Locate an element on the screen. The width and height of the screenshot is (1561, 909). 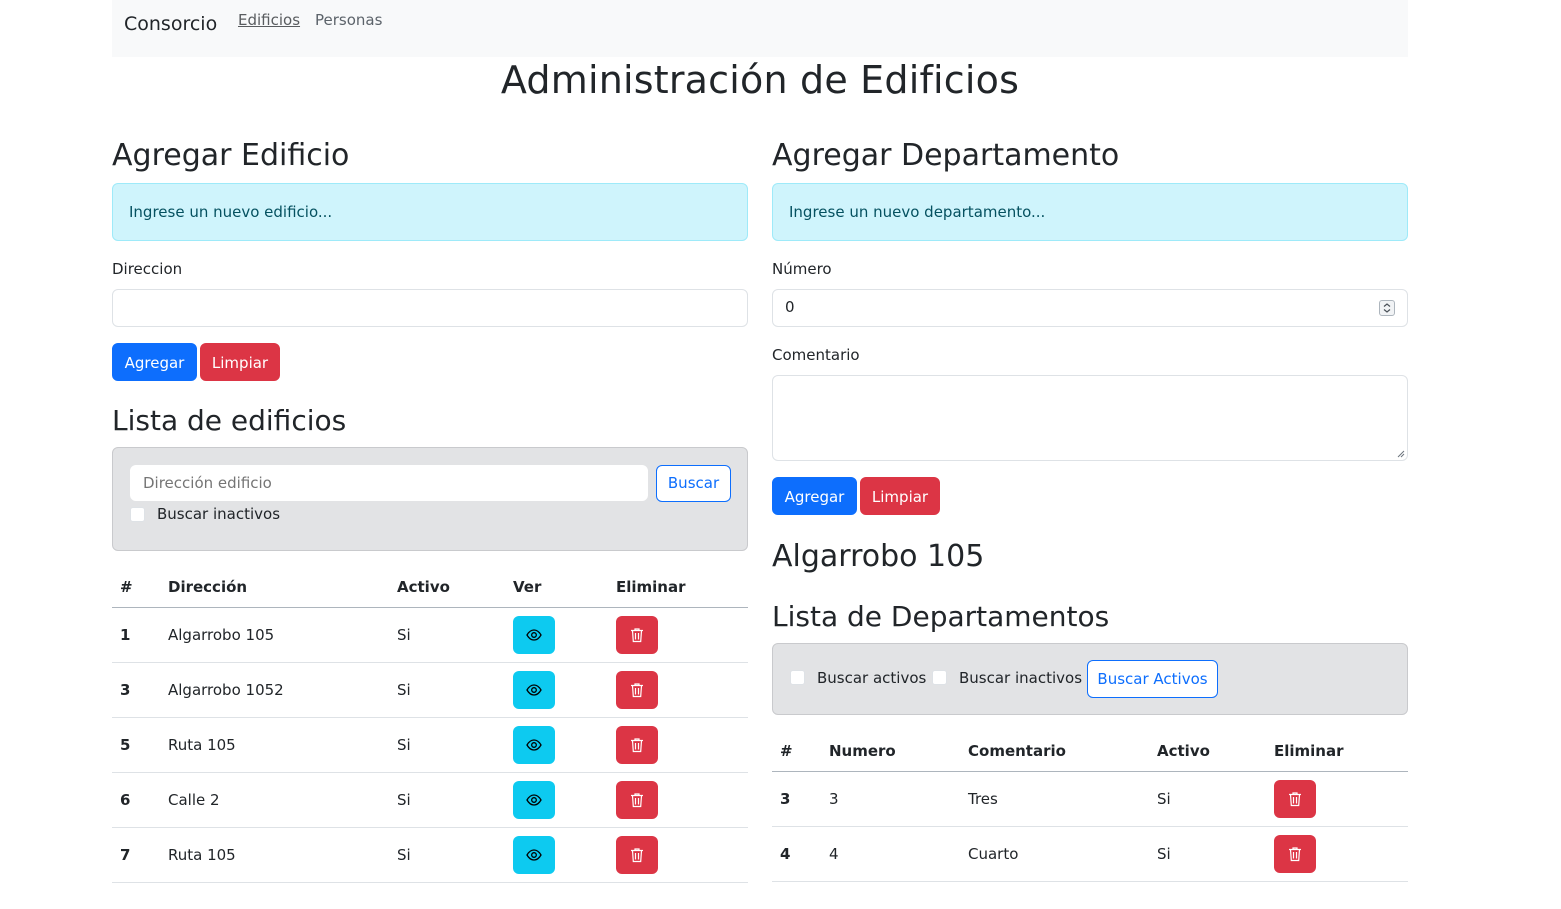
department-list-title: Lista de Departamentos is located at coordinates (941, 616).